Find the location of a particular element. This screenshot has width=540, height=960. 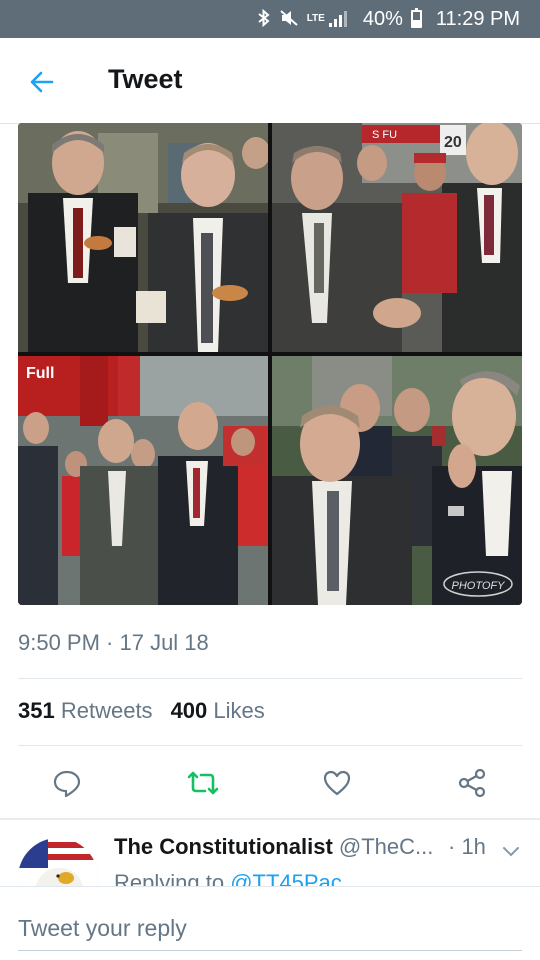

lte-label: LTE is located at coordinates (315, 18).